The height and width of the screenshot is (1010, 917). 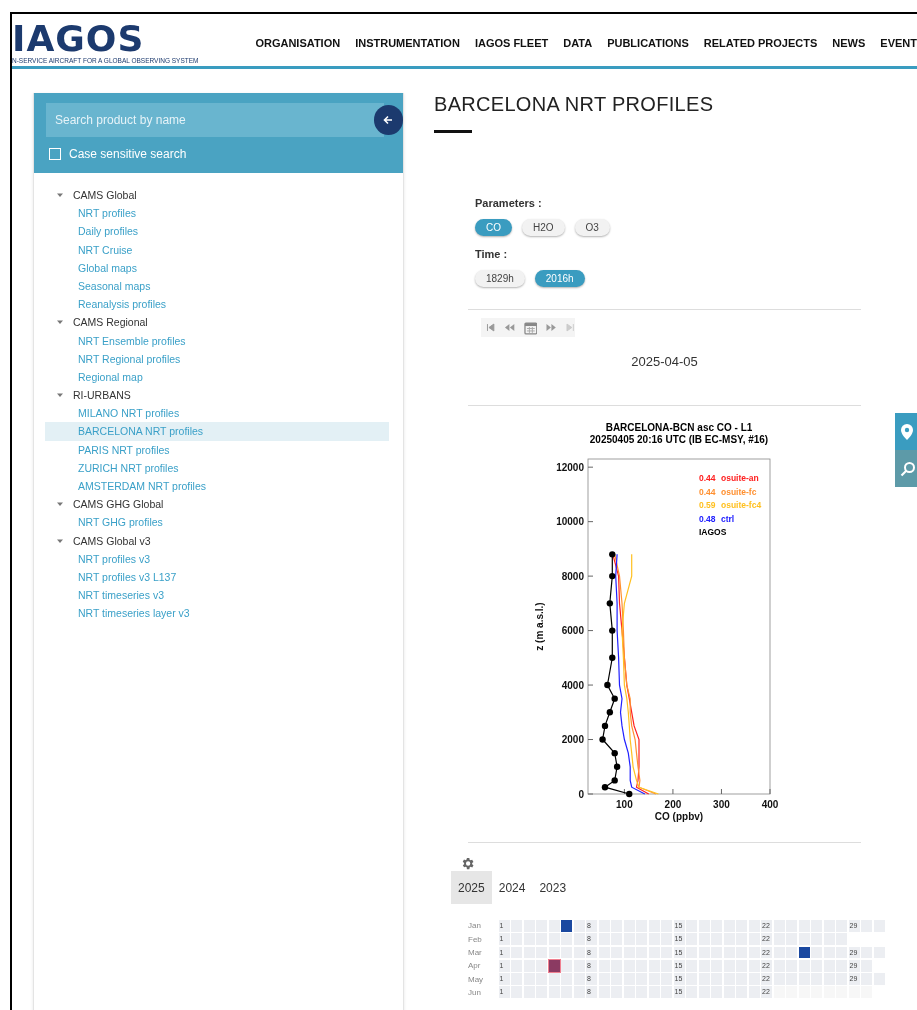 I want to click on tree-item: NRT Cruise, so click(x=217, y=249).